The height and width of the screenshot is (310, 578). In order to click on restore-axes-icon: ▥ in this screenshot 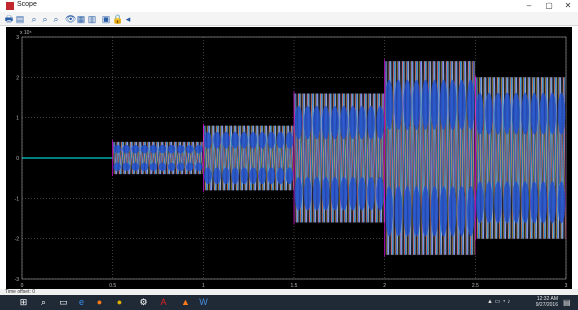, I will do `click(92, 19)`.